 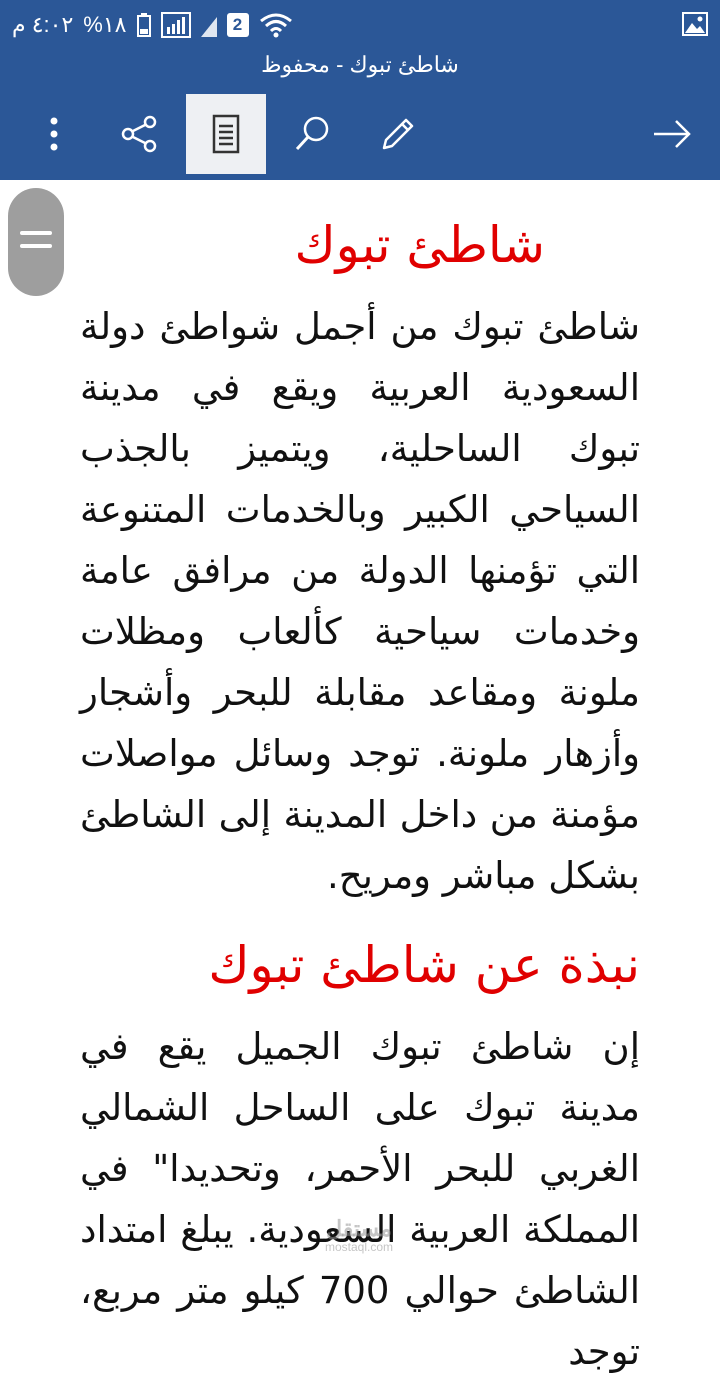 What do you see at coordinates (237, 25) in the screenshot?
I see `sim-badge: 2` at bounding box center [237, 25].